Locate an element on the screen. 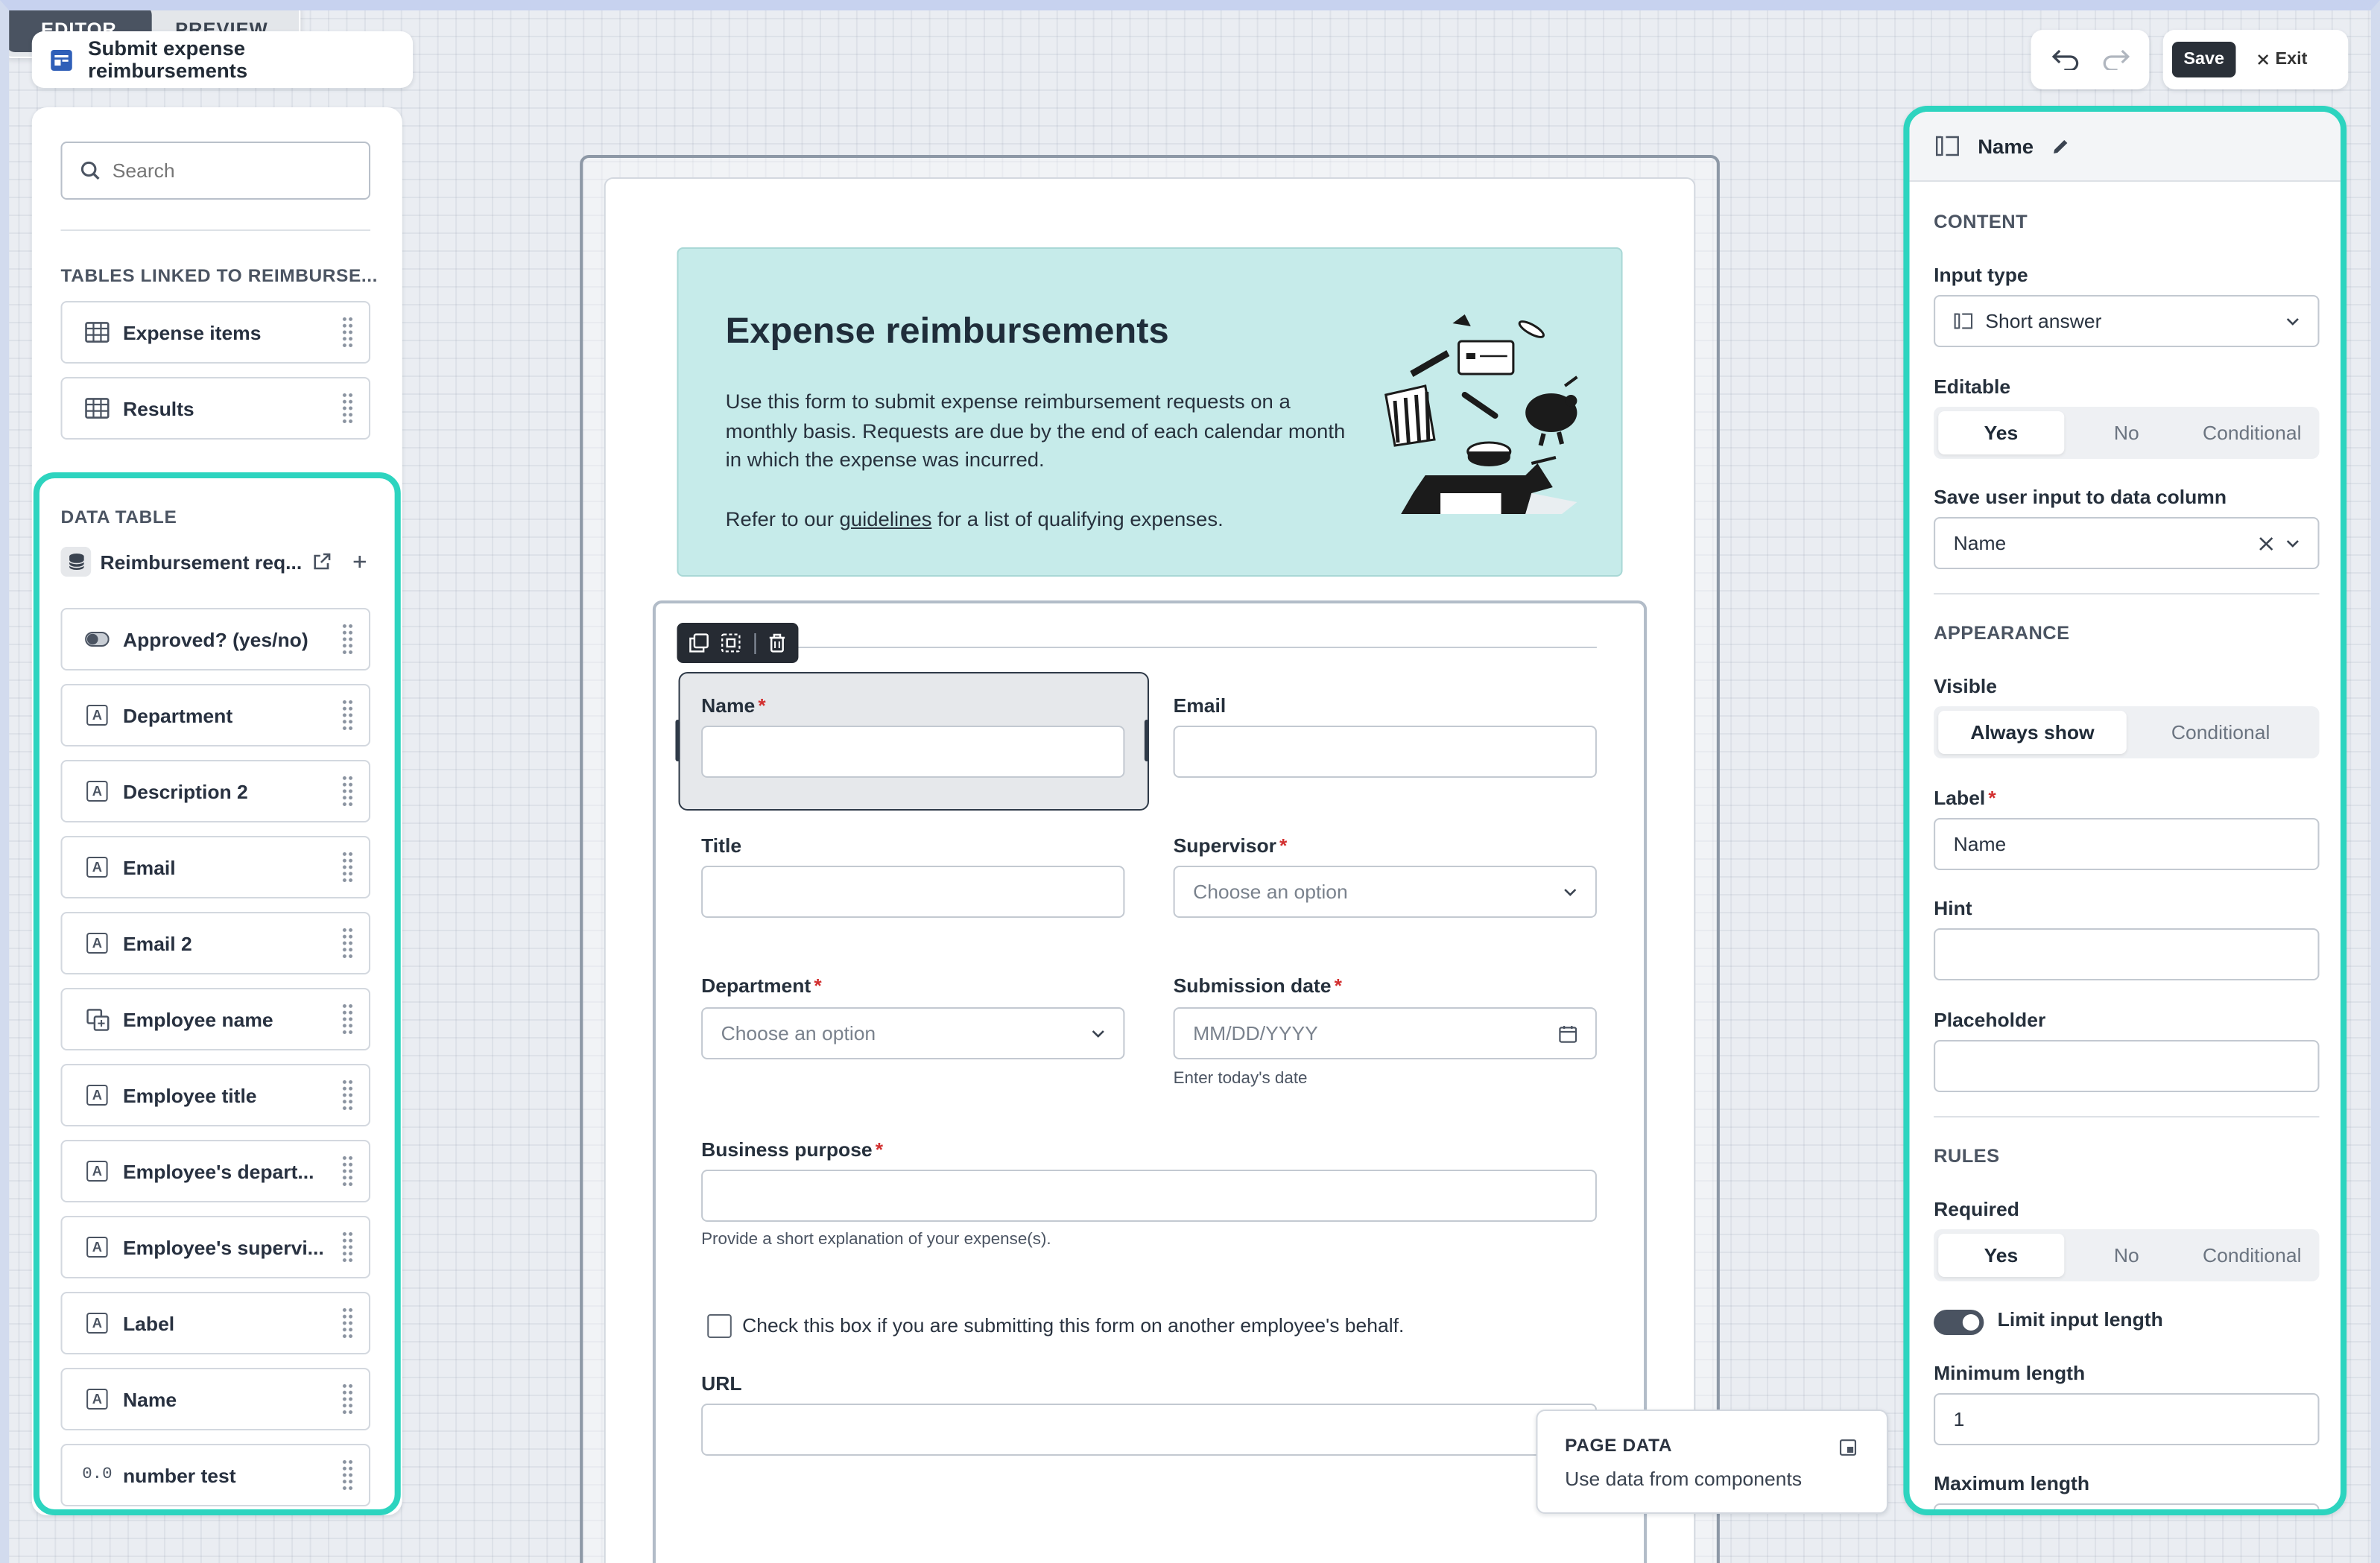 The height and width of the screenshot is (1563, 2380). title-label: Title is located at coordinates (721, 845).